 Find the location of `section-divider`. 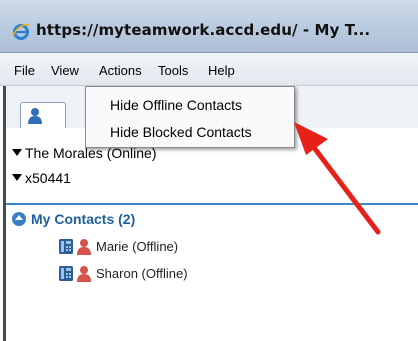

section-divider is located at coordinates (212, 204).